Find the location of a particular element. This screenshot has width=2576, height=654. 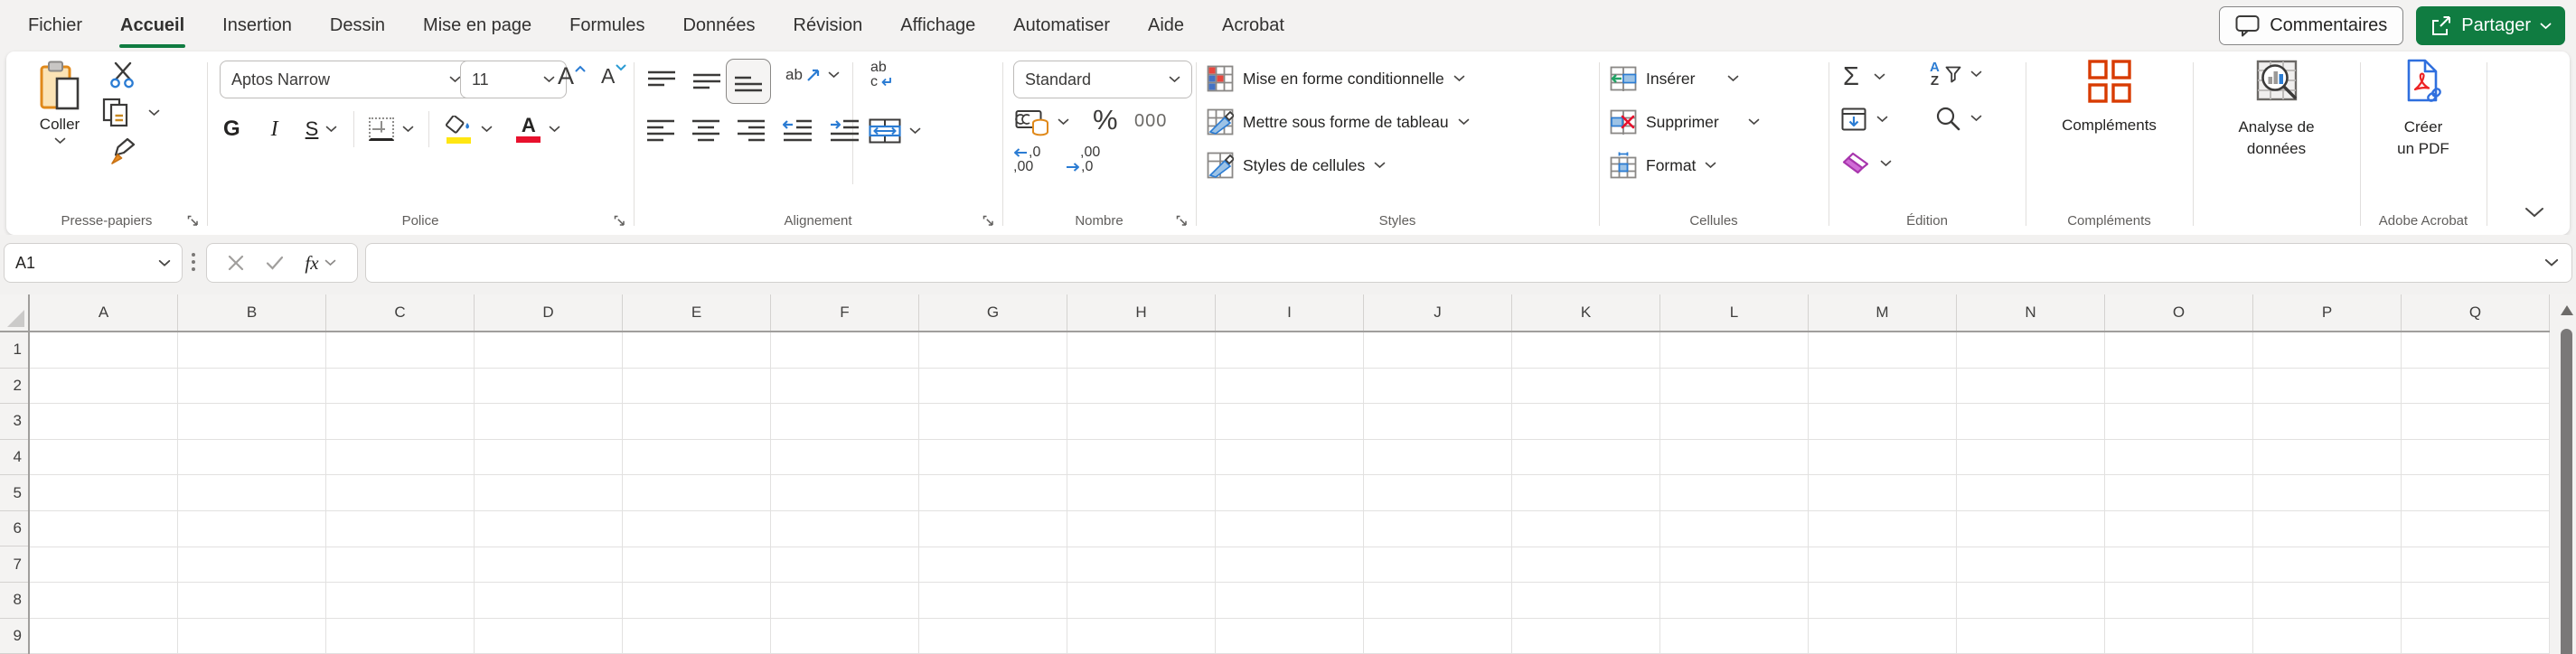

tab-formules: Formules is located at coordinates (606, 25).